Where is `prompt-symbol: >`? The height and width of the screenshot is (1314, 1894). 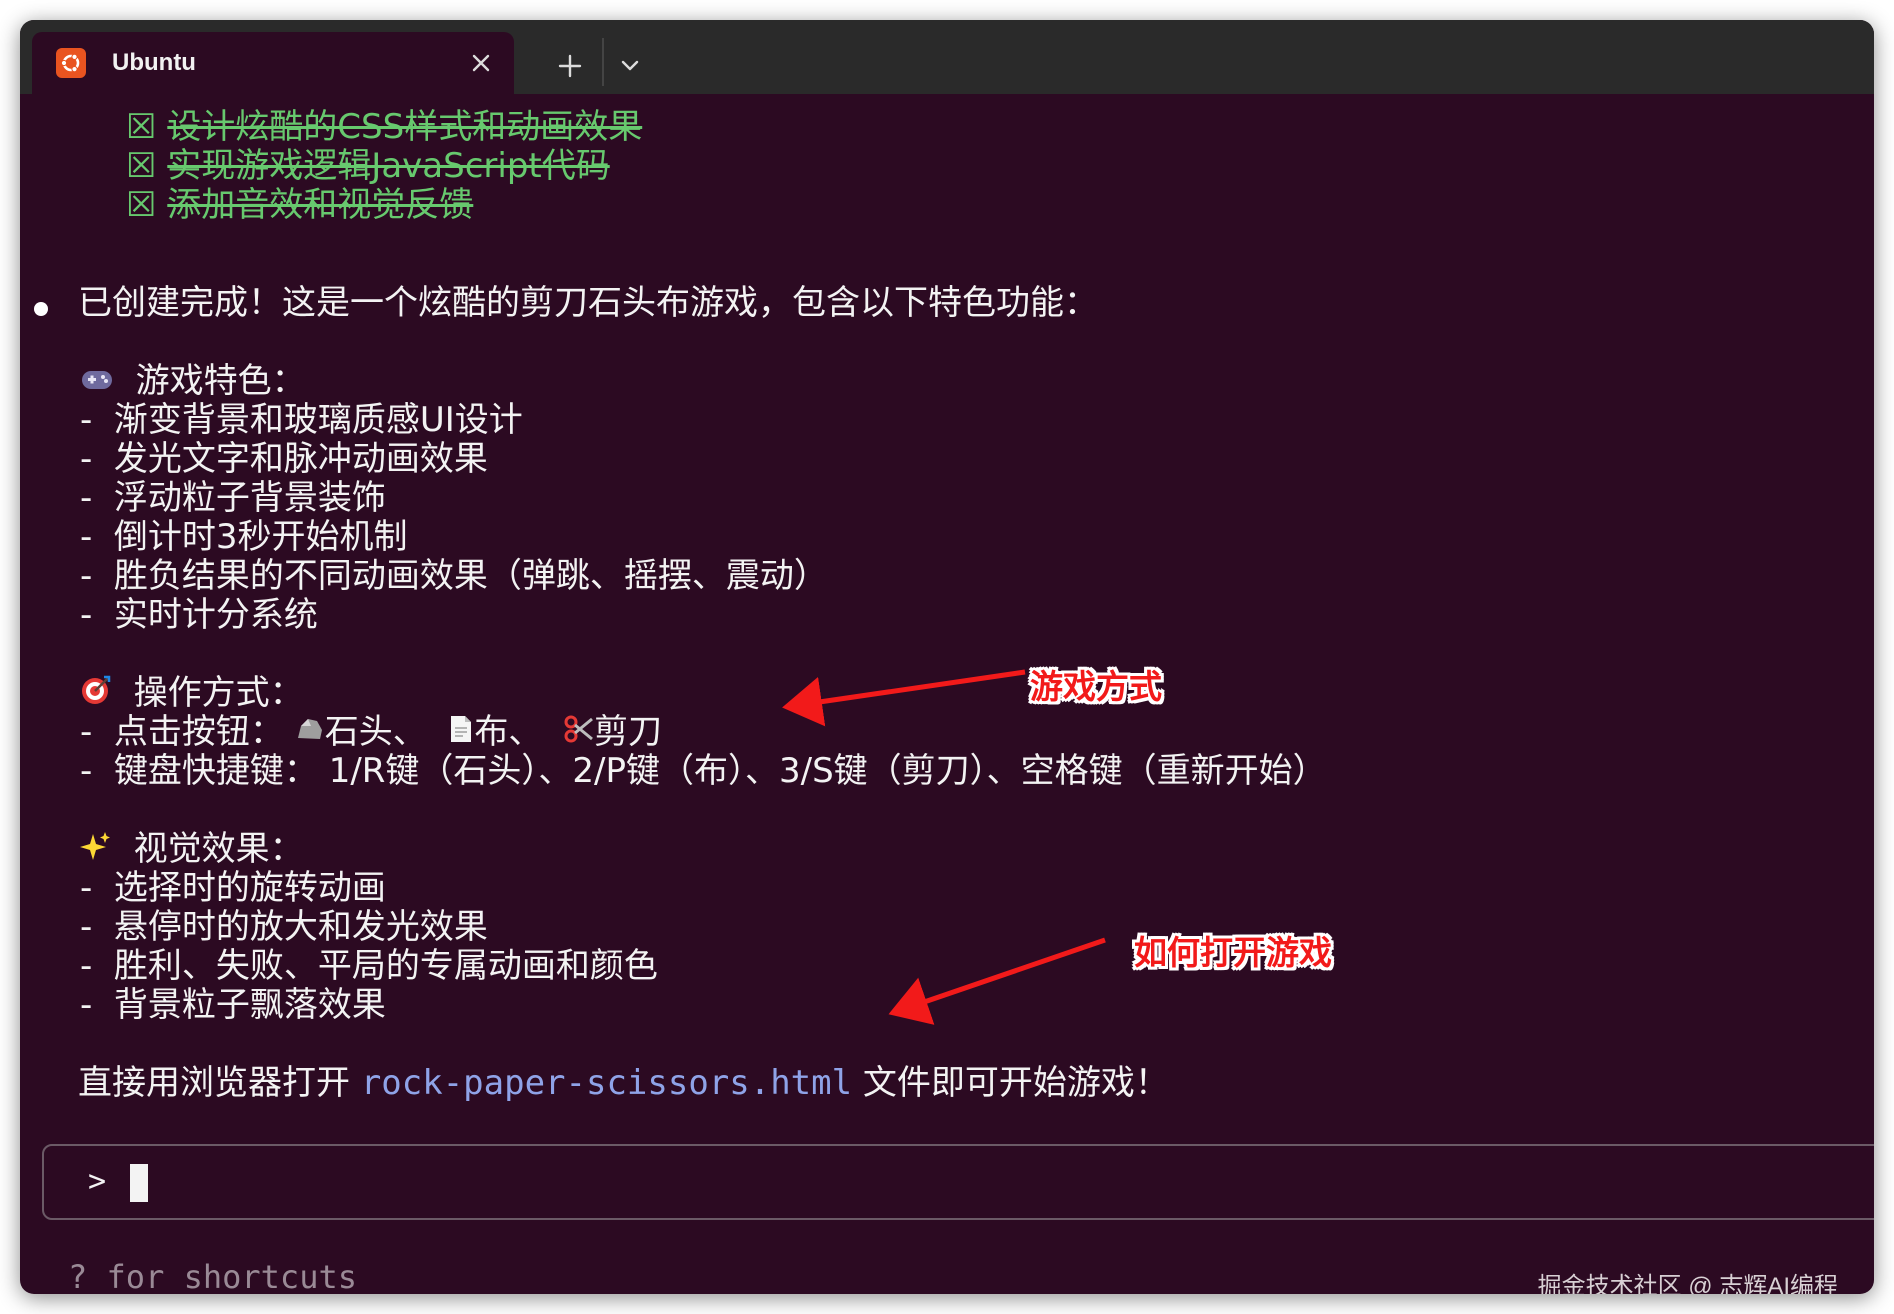
prompt-symbol: > is located at coordinates (97, 1181).